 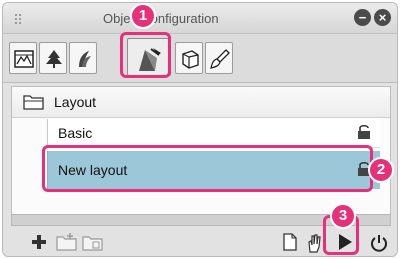 I want to click on tab-plants, so click(x=83, y=58).